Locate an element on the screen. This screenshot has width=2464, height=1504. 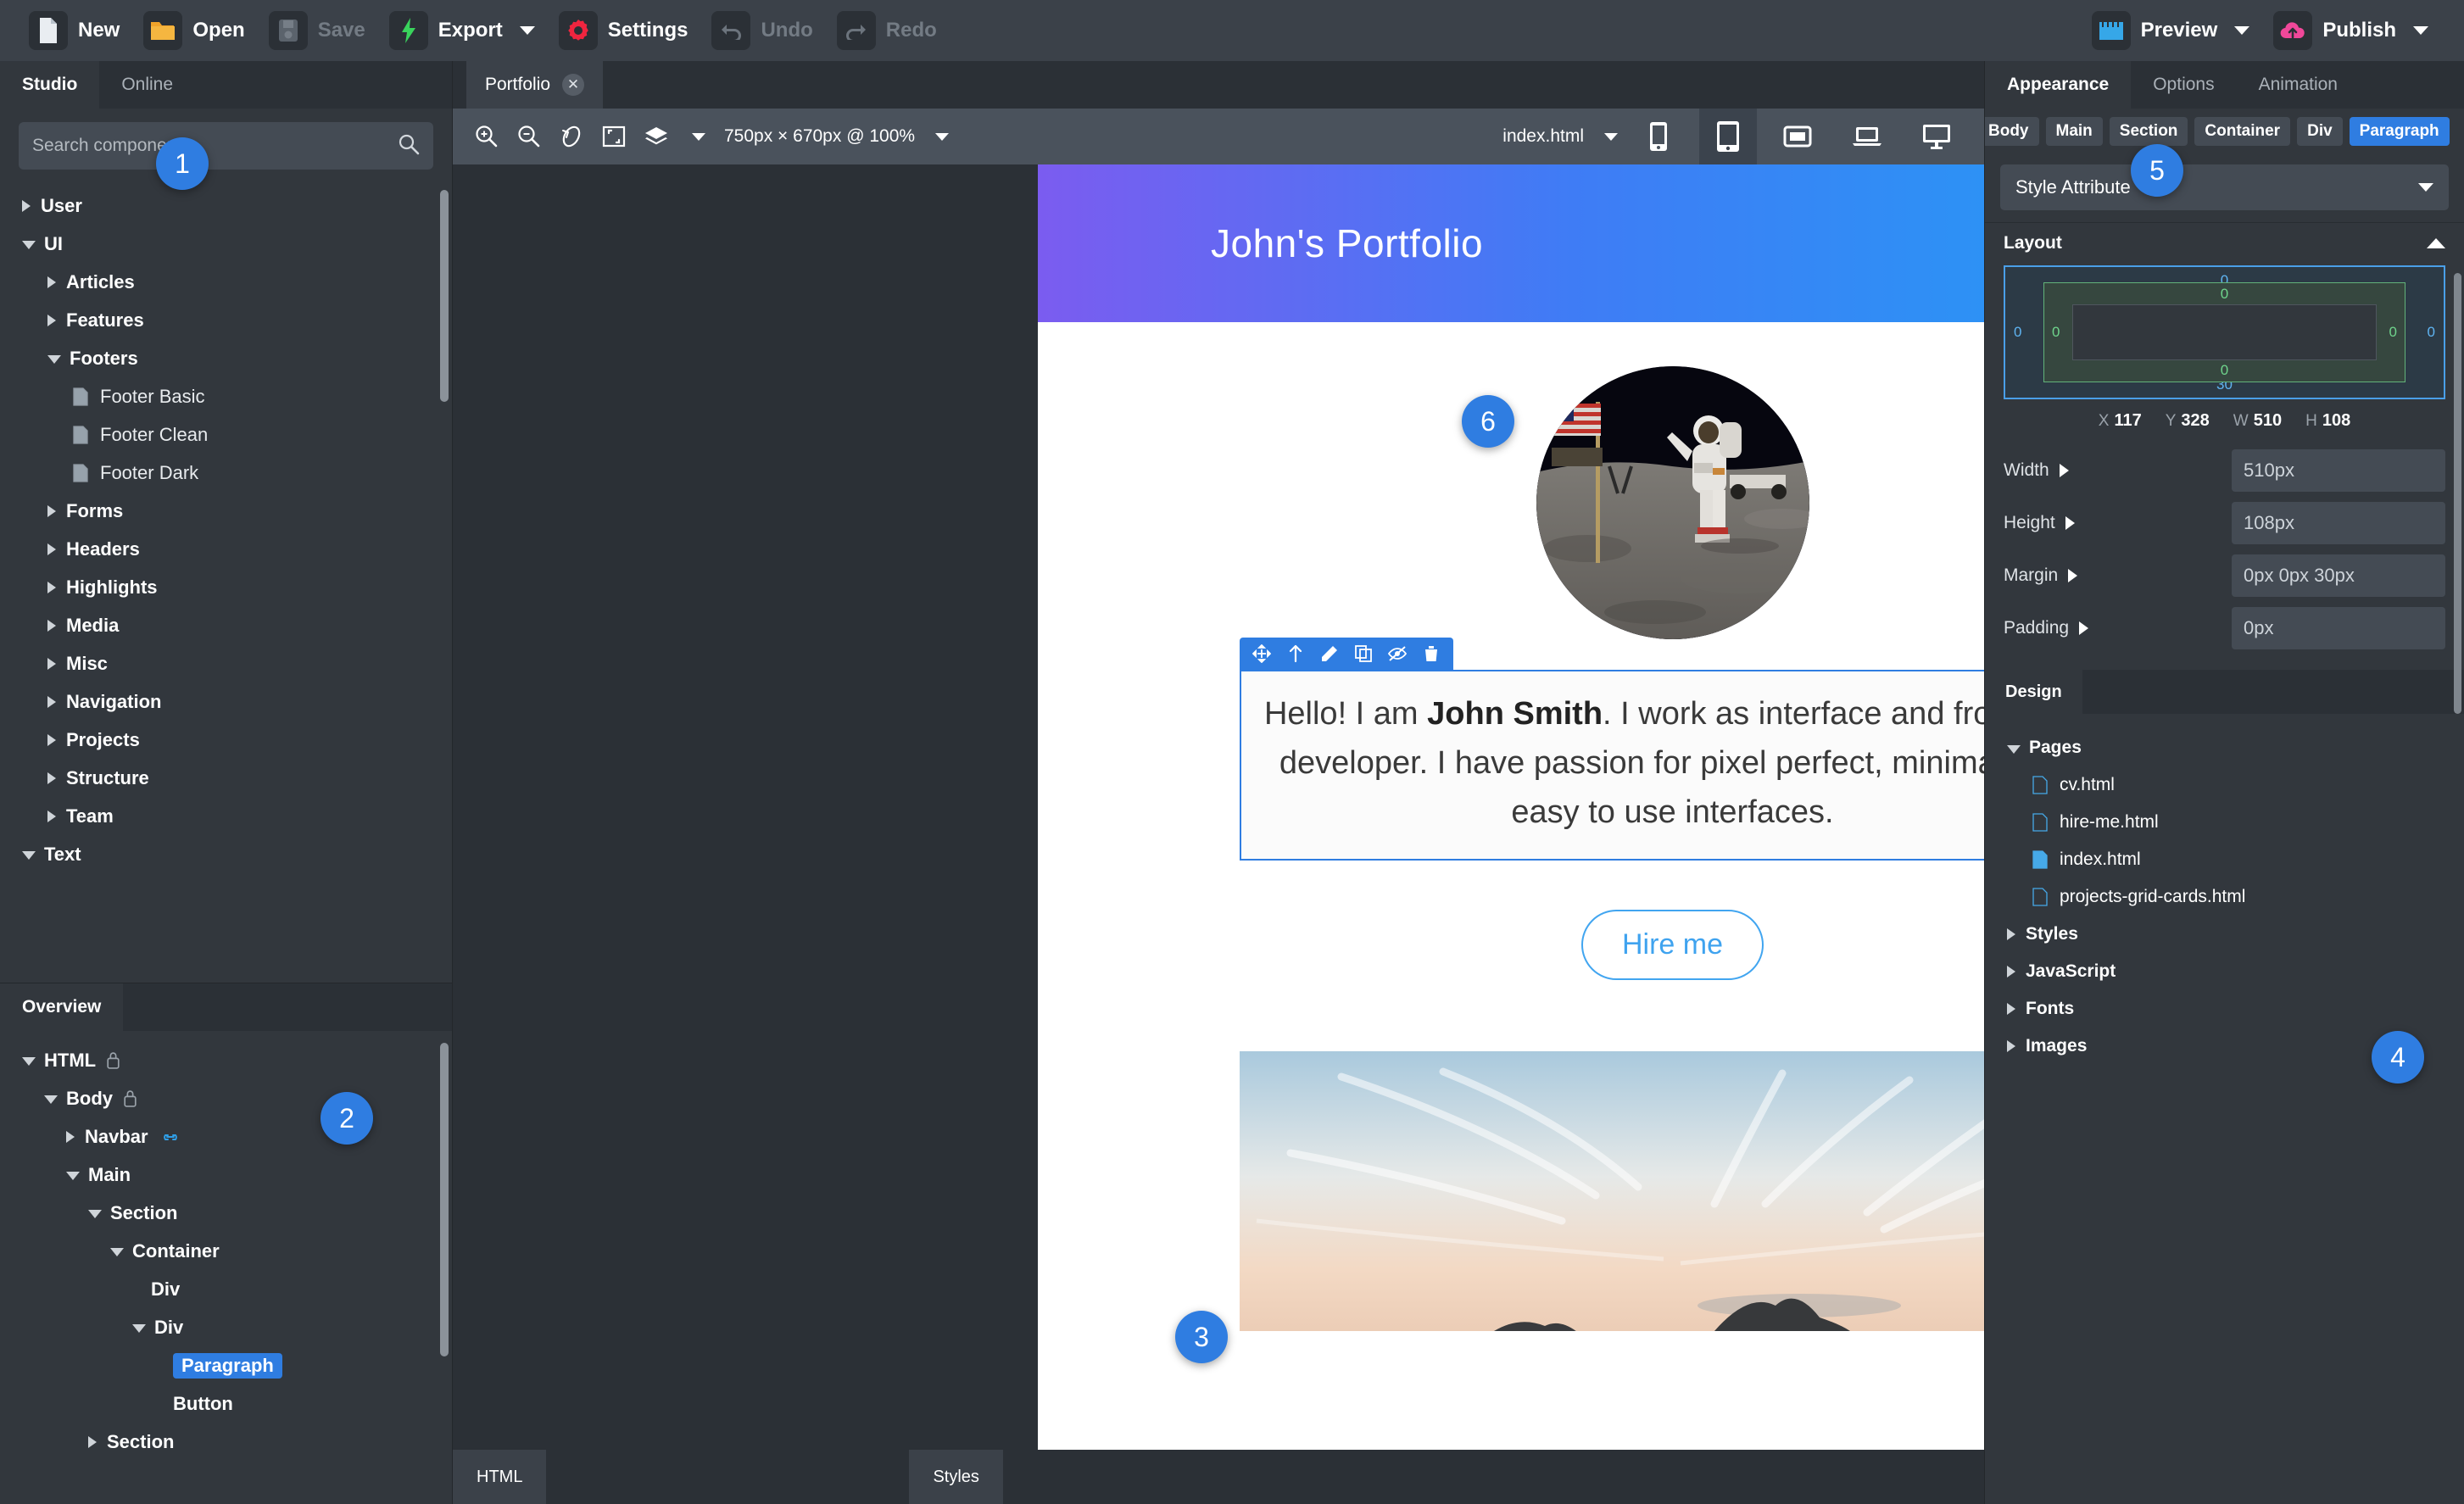
redo-button: Redo is located at coordinates (890, 30).